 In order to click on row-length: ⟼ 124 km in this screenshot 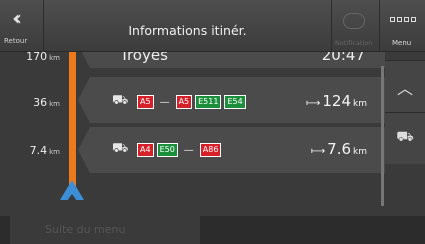, I will do `click(336, 101)`.